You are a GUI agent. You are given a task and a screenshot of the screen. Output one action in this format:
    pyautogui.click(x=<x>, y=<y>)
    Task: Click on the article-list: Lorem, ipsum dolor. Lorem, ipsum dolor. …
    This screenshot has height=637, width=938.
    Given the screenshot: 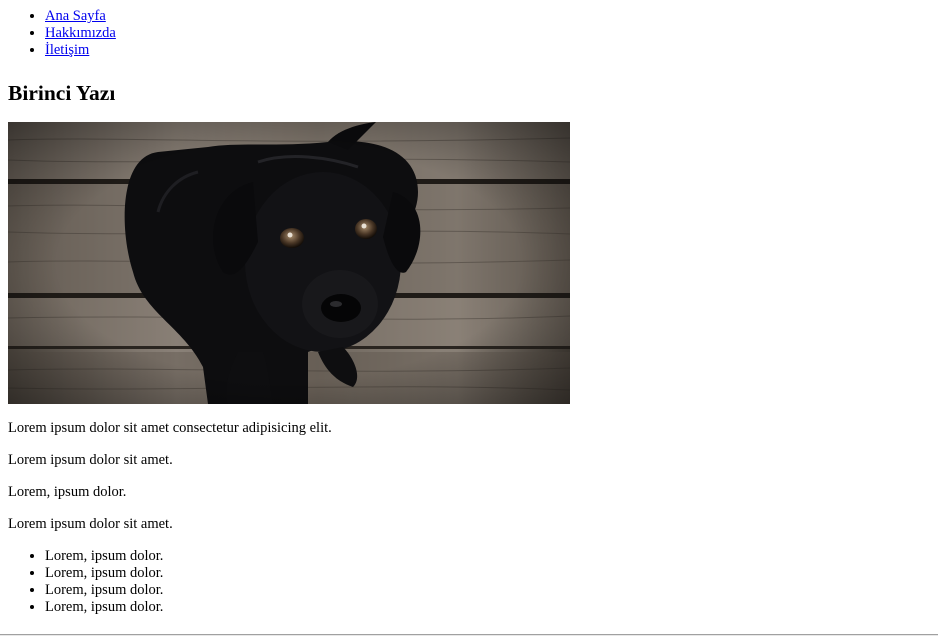 What is the action you would take?
    pyautogui.click(x=469, y=582)
    